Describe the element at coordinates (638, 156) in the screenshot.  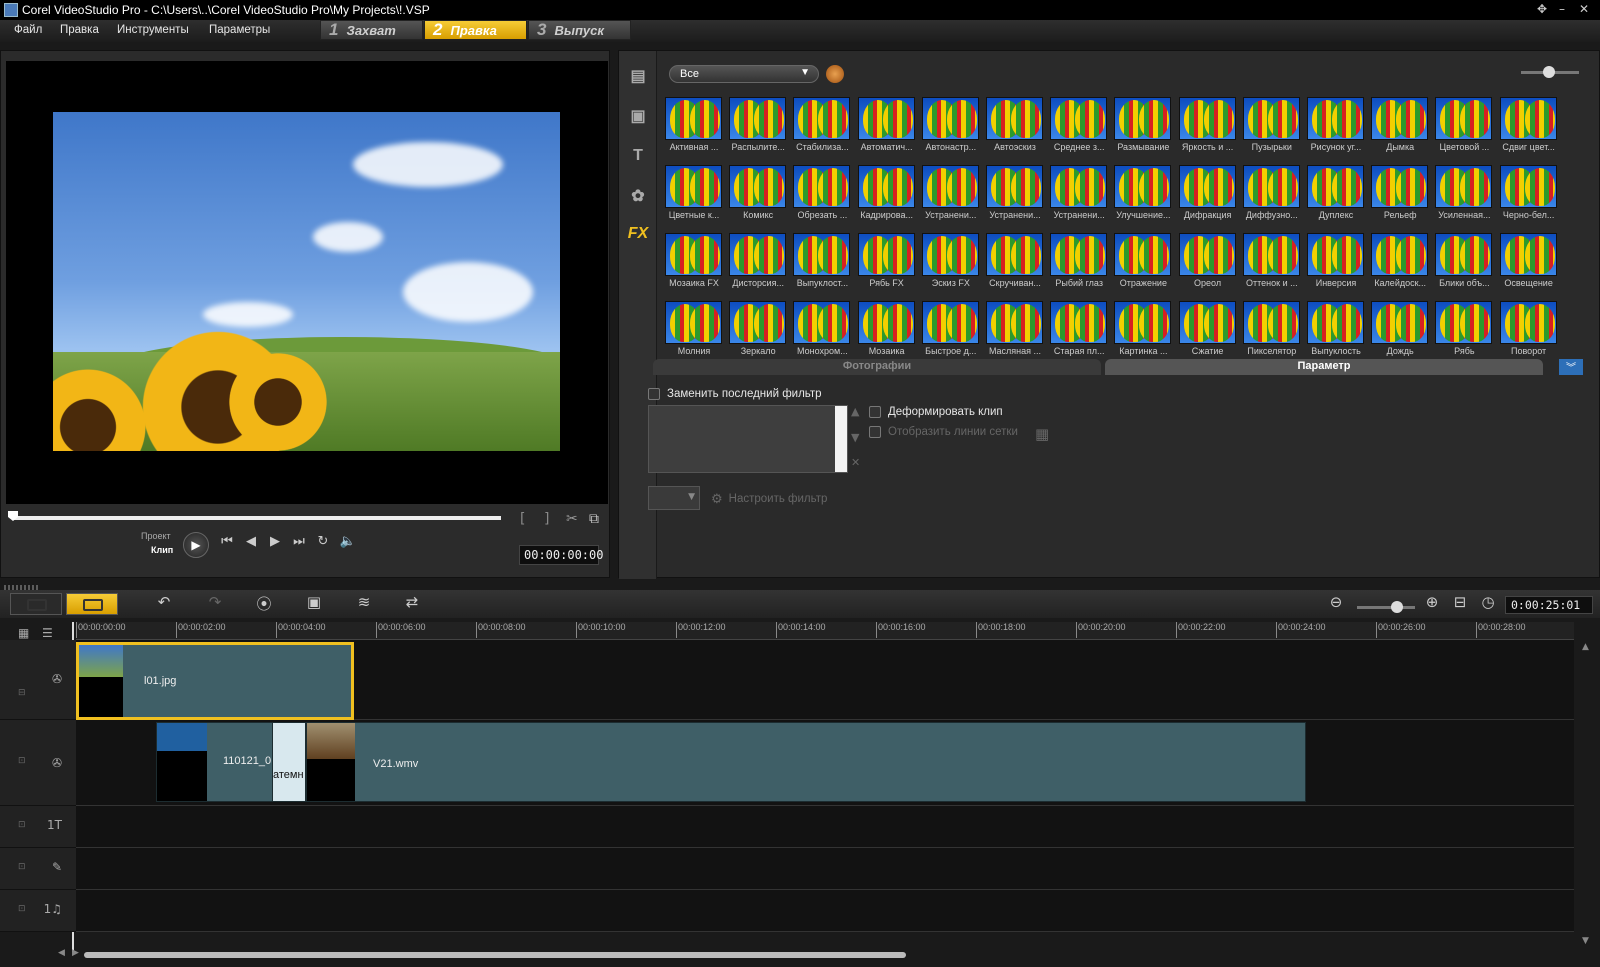
I see `title-icon: T` at that location.